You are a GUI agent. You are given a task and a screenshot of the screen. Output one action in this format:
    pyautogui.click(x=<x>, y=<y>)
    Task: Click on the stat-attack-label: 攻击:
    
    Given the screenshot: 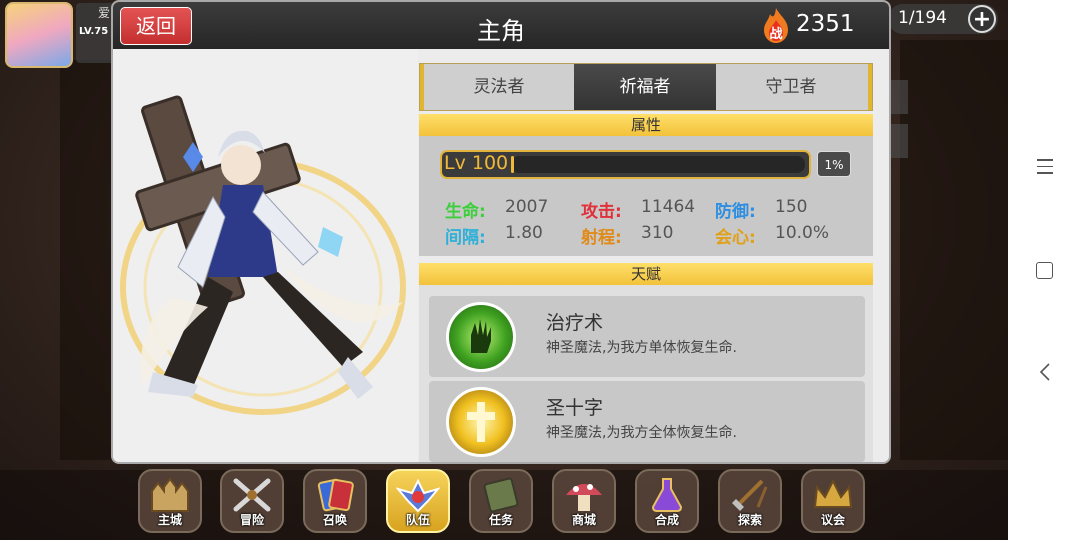 What is the action you would take?
    pyautogui.click(x=601, y=212)
    